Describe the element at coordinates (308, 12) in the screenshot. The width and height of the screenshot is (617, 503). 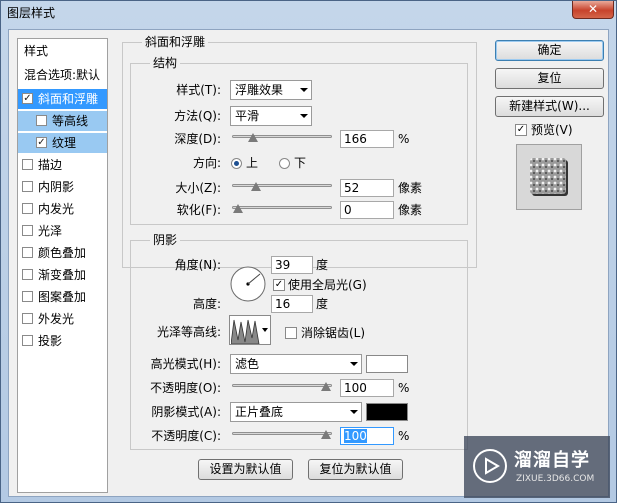
I see `title-bar: 图层样式 ✕` at that location.